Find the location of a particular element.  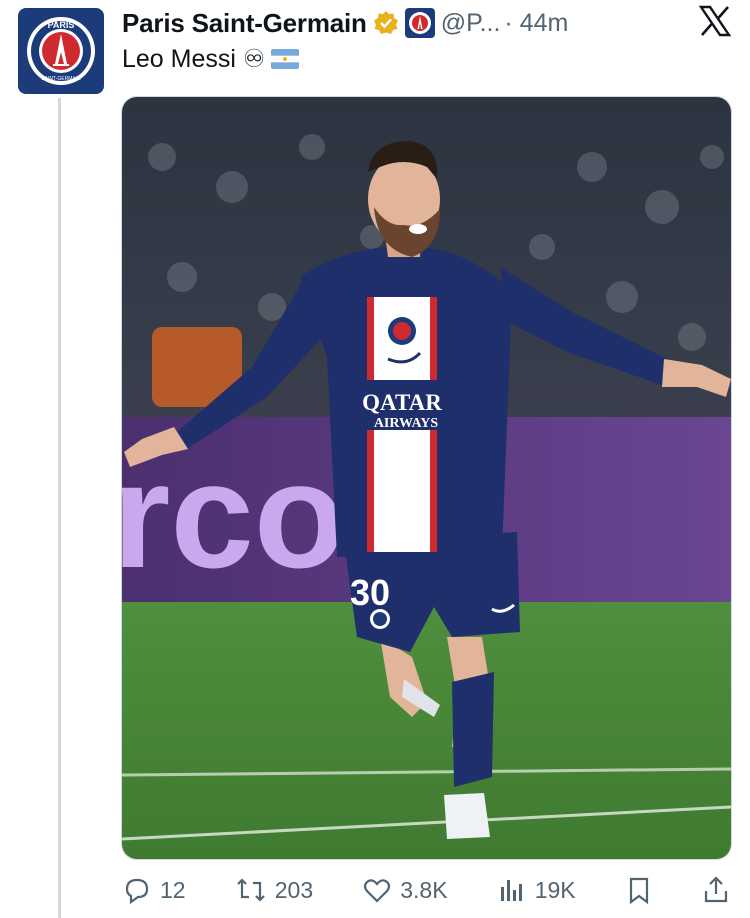

jersey-number: 30 is located at coordinates (370, 592).